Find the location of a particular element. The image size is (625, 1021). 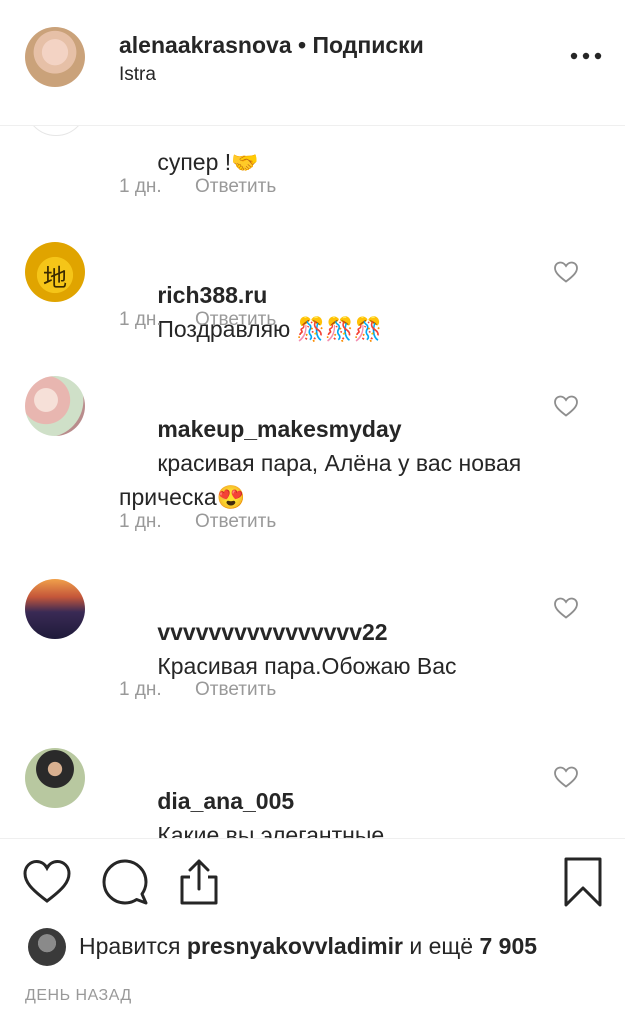

section-divider is located at coordinates (312, 838).